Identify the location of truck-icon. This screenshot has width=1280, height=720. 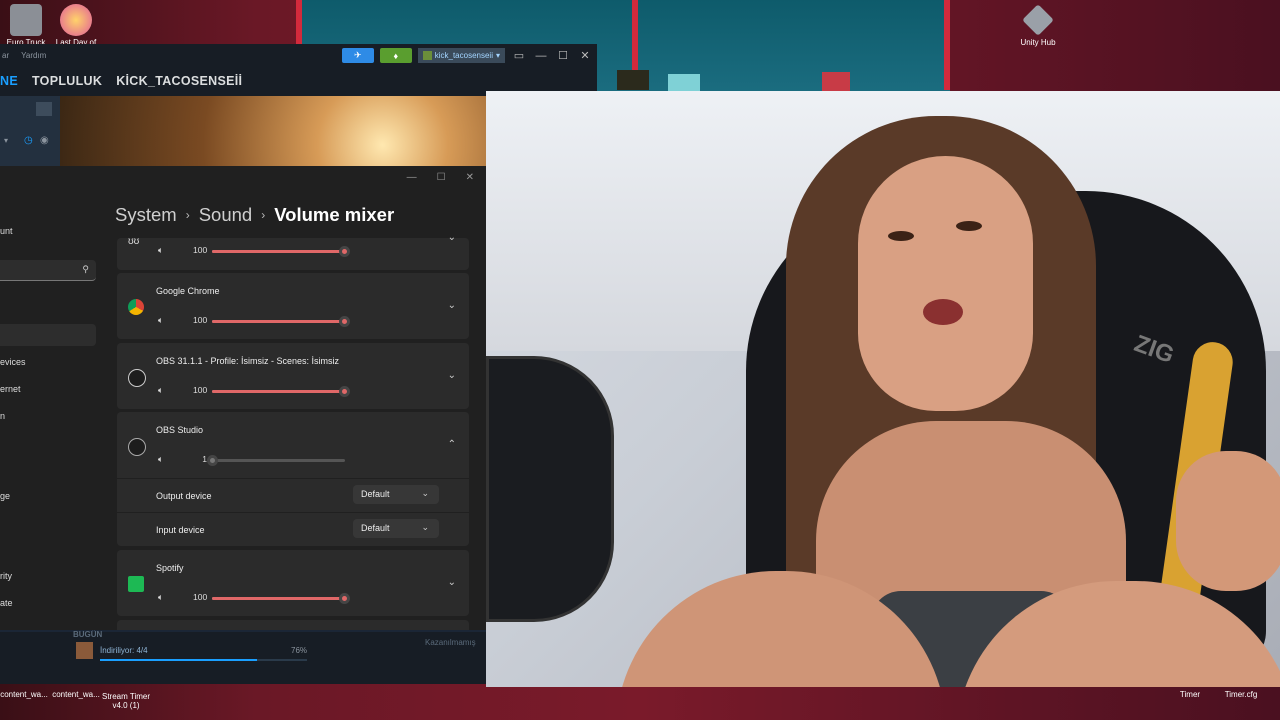
(26, 20).